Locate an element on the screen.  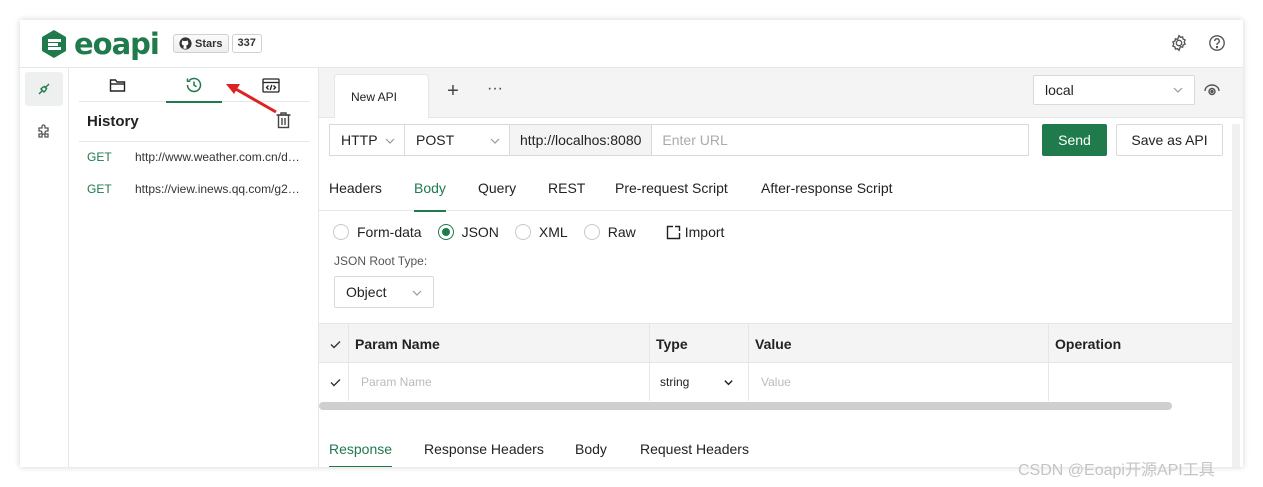
github-stars: Stars 337 is located at coordinates (217, 43).